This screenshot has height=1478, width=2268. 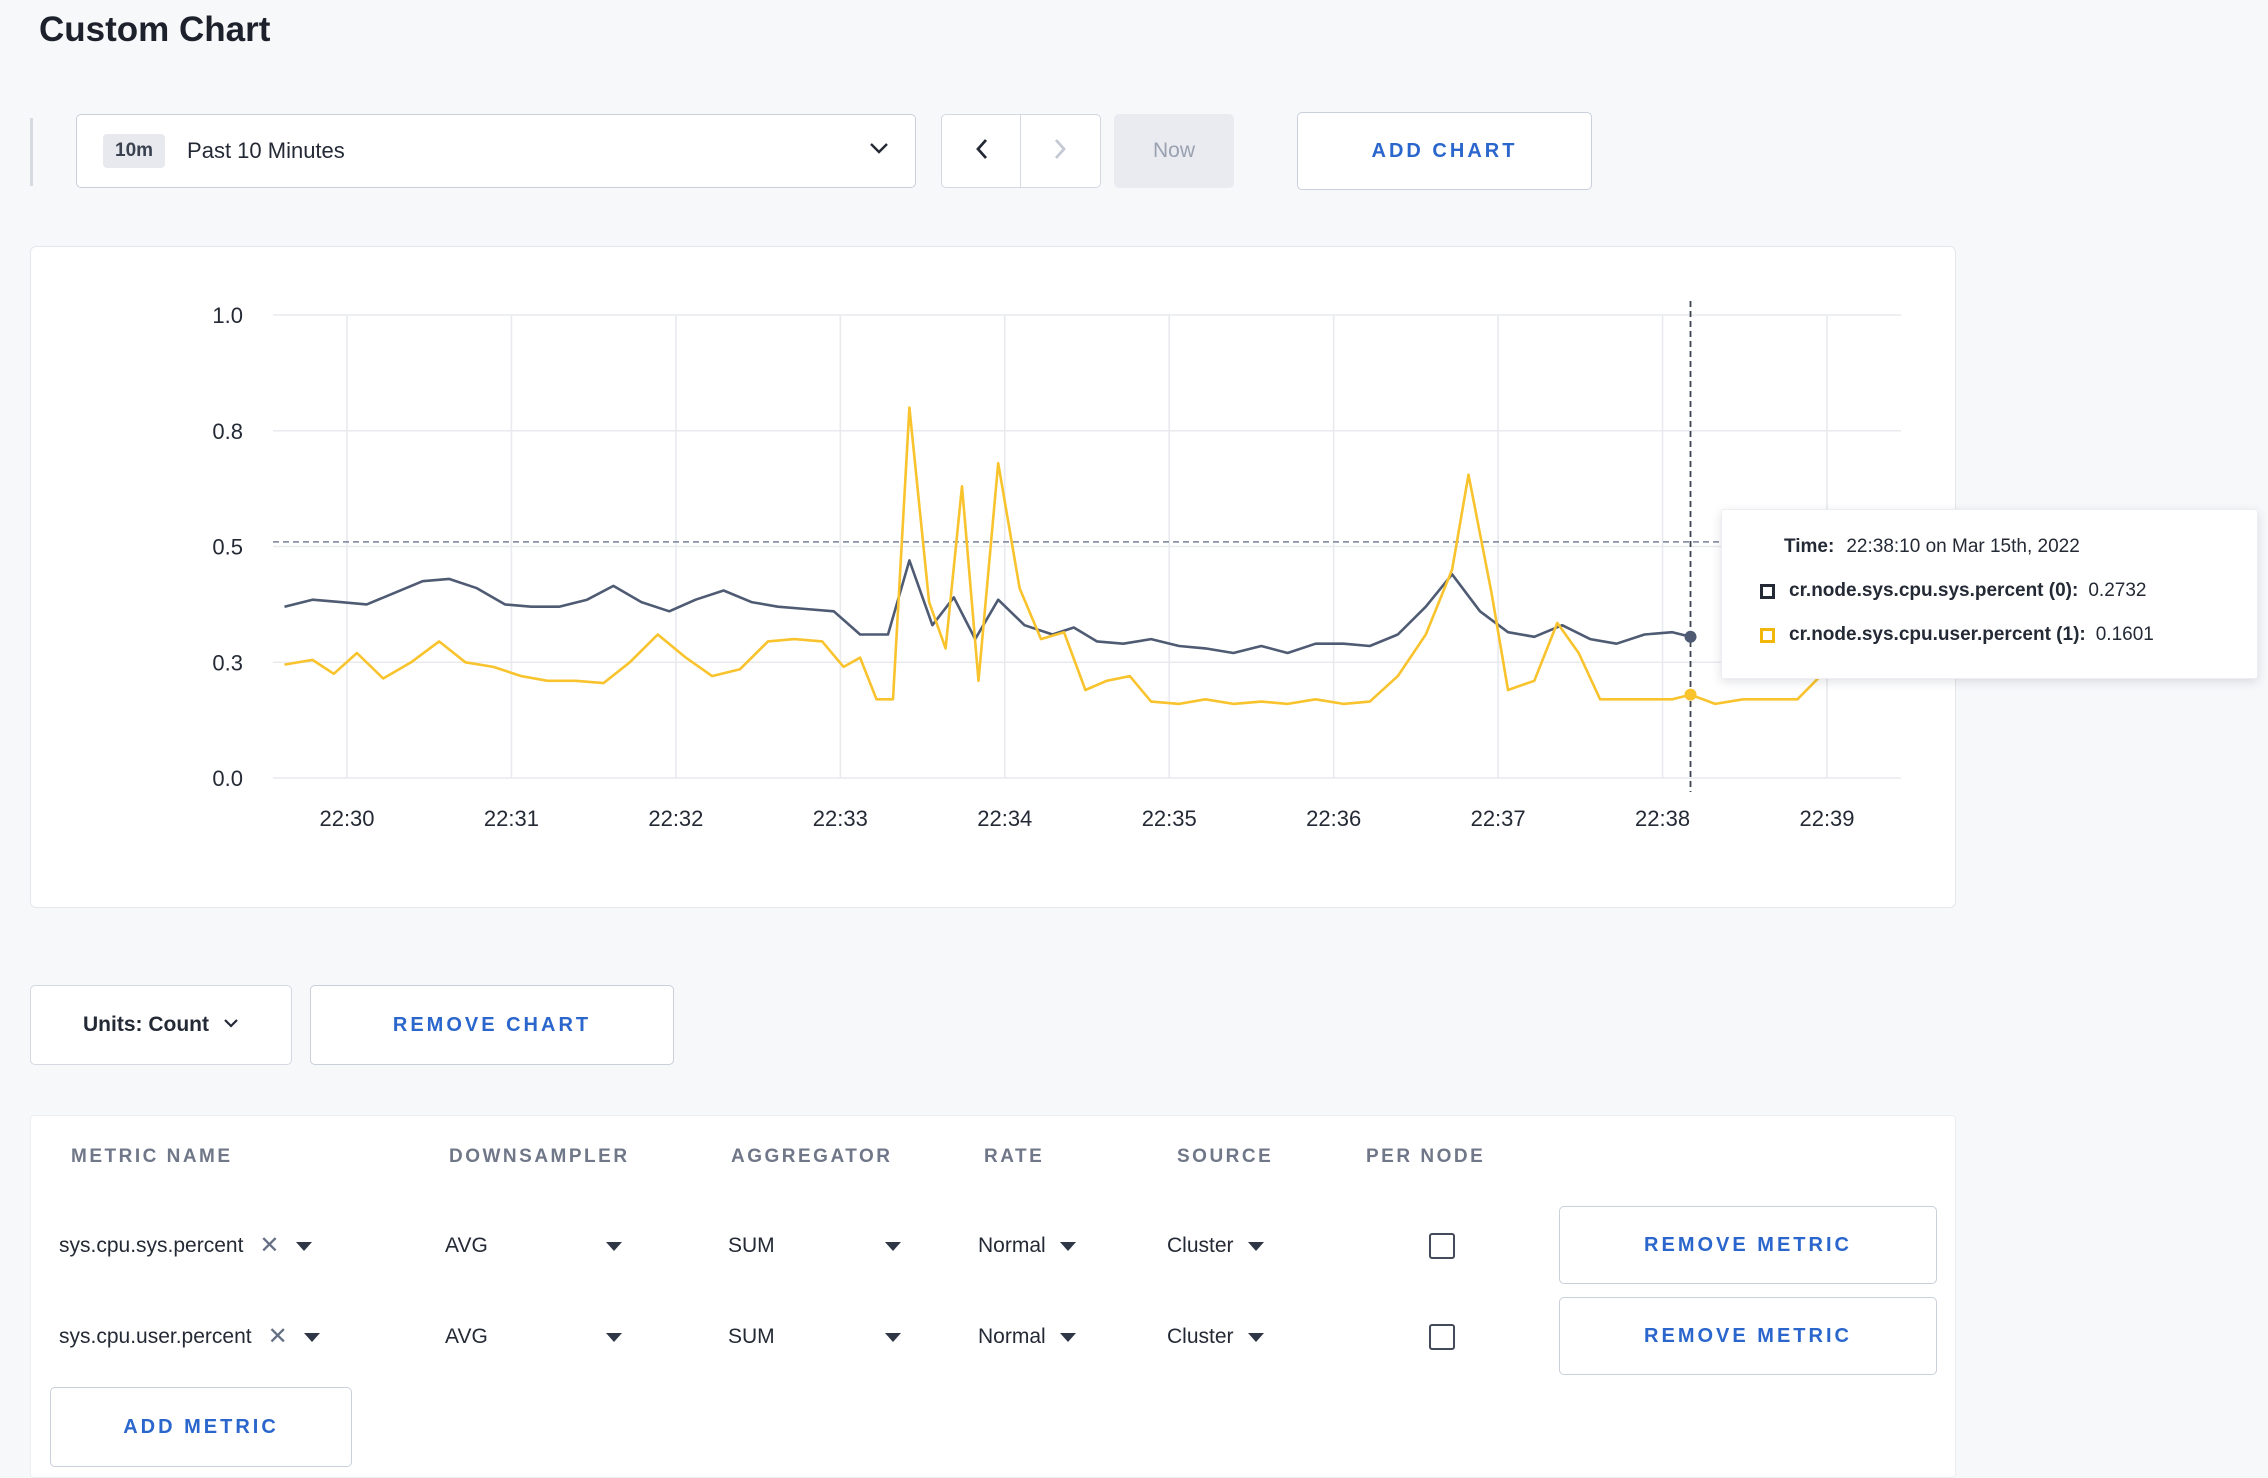 I want to click on remove-chart-button: REMOVE CHART, so click(x=492, y=1025).